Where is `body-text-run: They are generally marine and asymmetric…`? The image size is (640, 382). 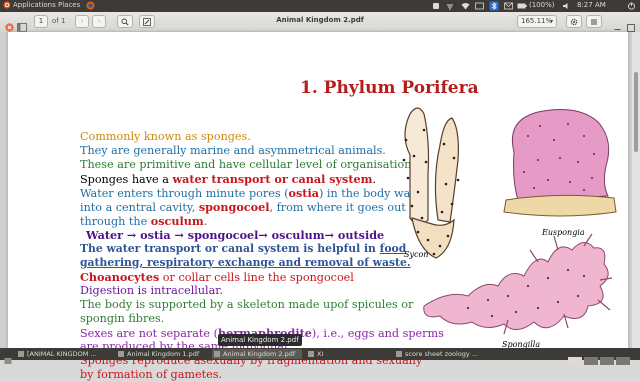
body-text-run: They are generally marine and asymmetric… is located at coordinates (233, 150).